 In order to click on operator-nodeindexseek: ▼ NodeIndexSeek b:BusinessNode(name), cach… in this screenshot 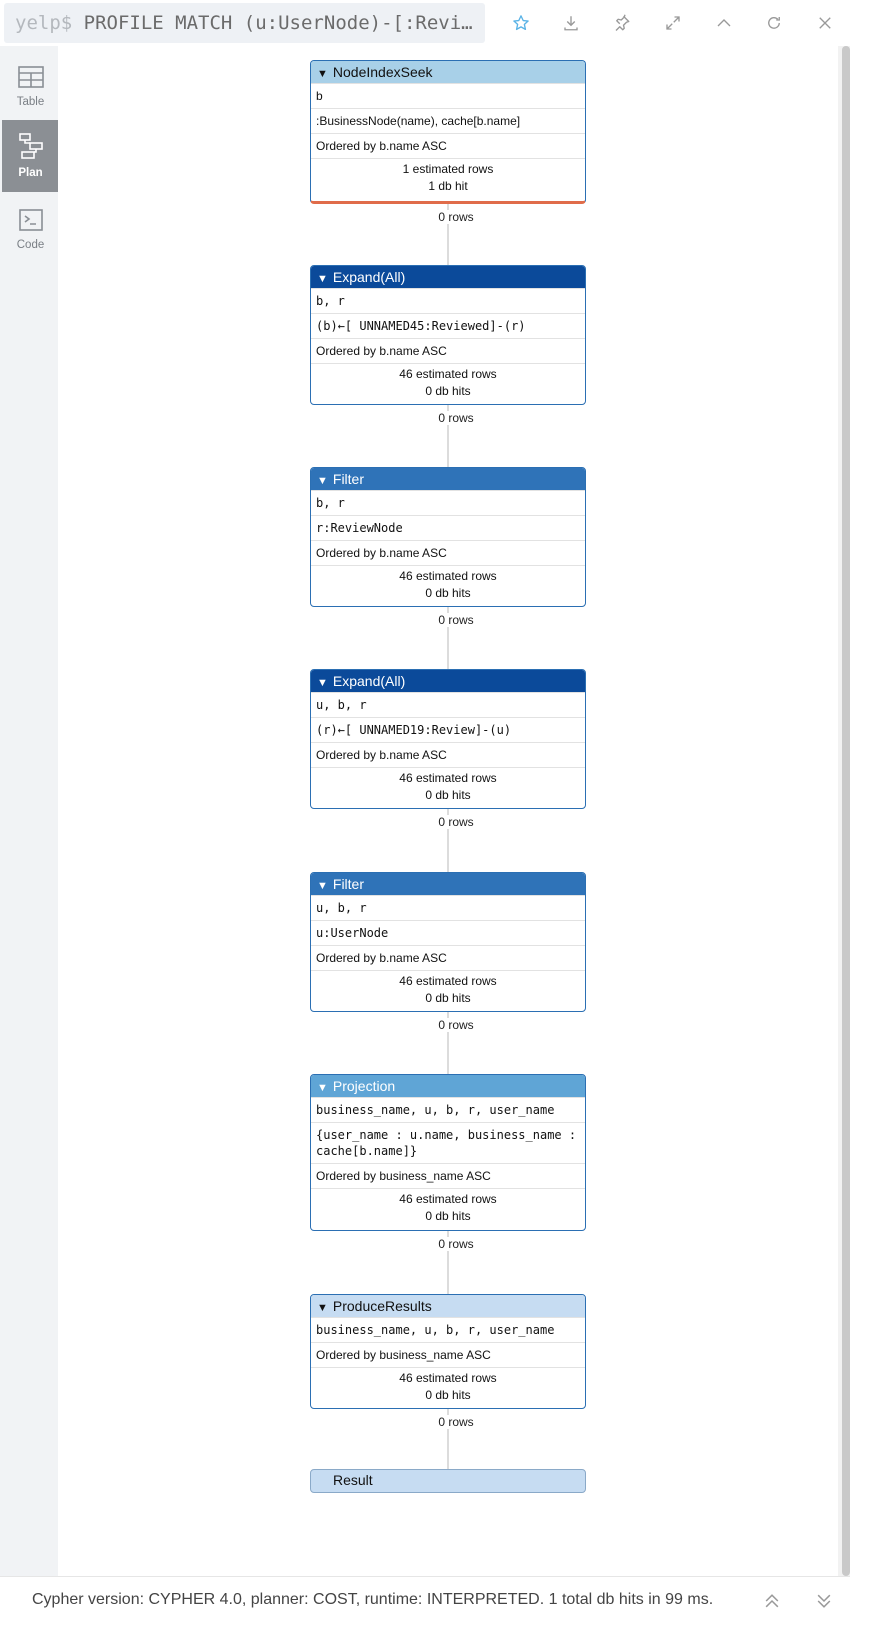, I will do `click(448, 132)`.